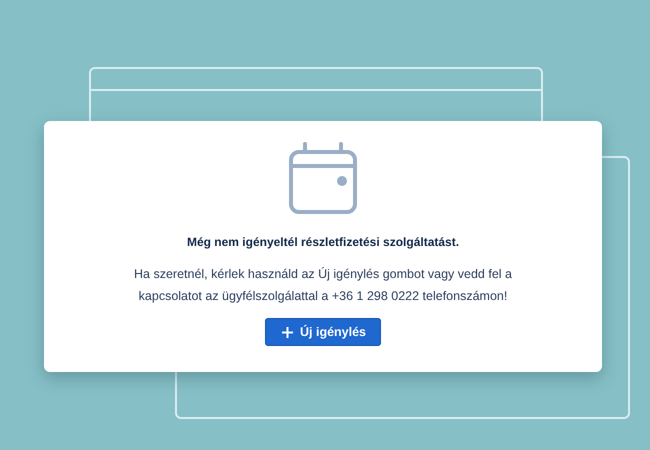  What do you see at coordinates (323, 285) in the screenshot?
I see `empty-state-message: Ha szeretnél, kérlek használd az Új igénylés gombot vagy vedd fel a kapcsolatot az ügyfélszolgálattal a +36 1 298 0222 telefonszámon!` at bounding box center [323, 285].